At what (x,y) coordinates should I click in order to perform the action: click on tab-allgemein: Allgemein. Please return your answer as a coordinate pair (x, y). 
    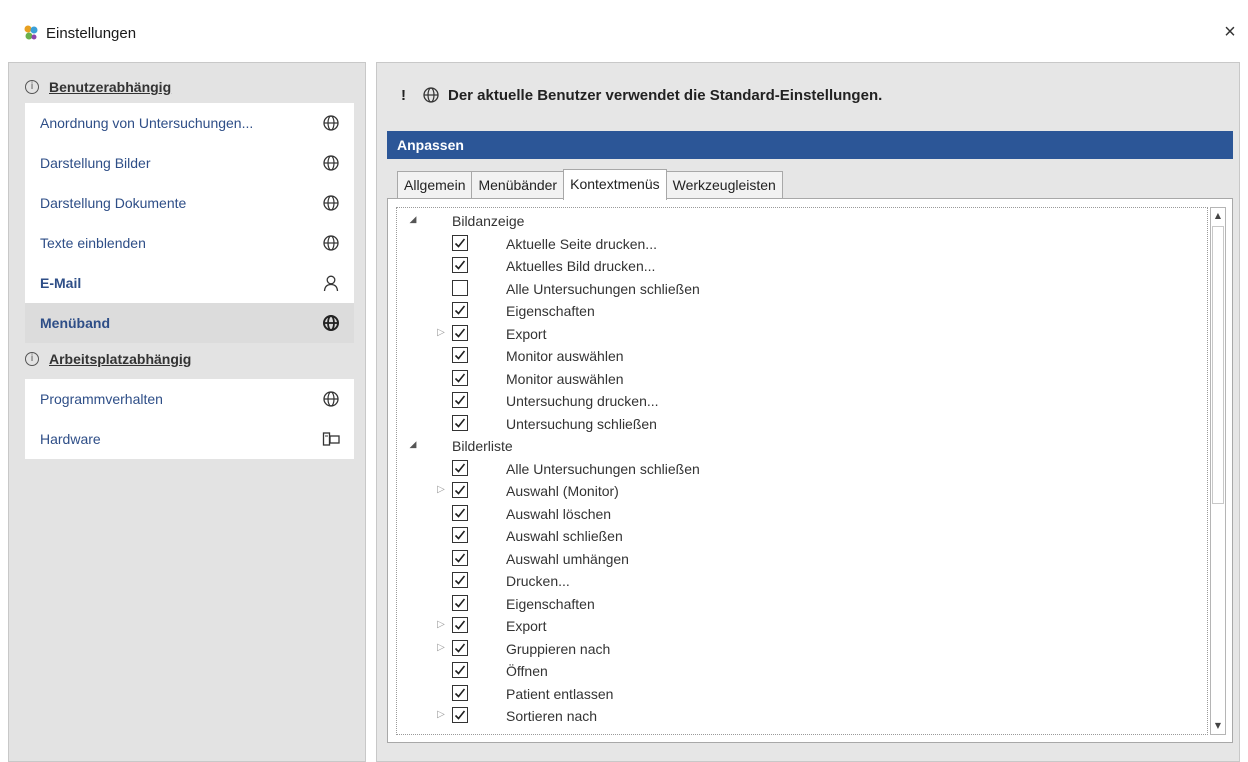
    Looking at the image, I should click on (435, 185).